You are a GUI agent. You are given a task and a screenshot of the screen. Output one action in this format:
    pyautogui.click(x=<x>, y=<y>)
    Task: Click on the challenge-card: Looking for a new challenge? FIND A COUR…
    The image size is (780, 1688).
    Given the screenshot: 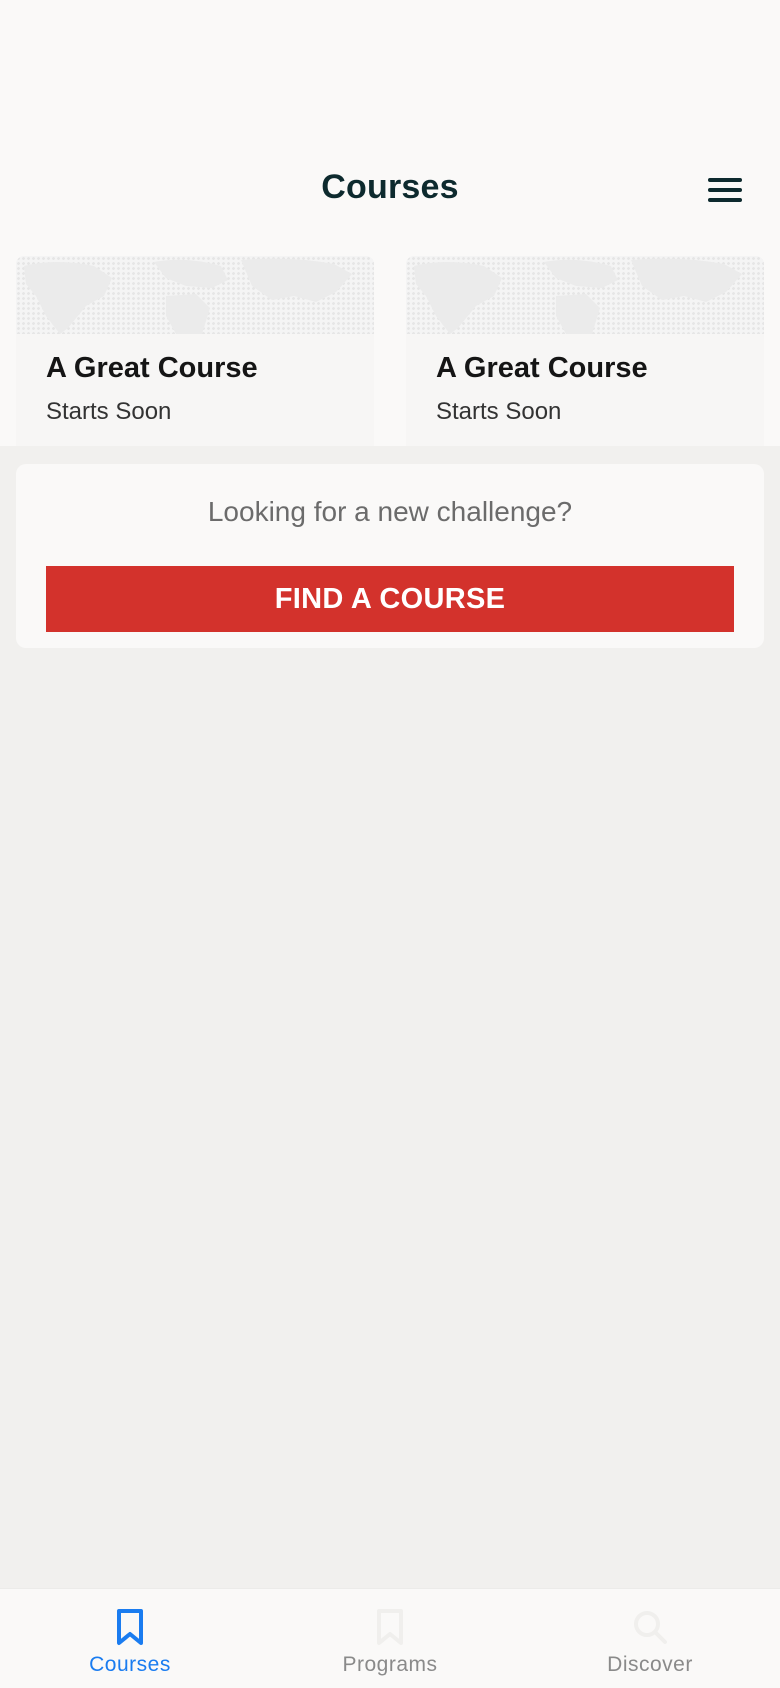 What is the action you would take?
    pyautogui.click(x=390, y=556)
    